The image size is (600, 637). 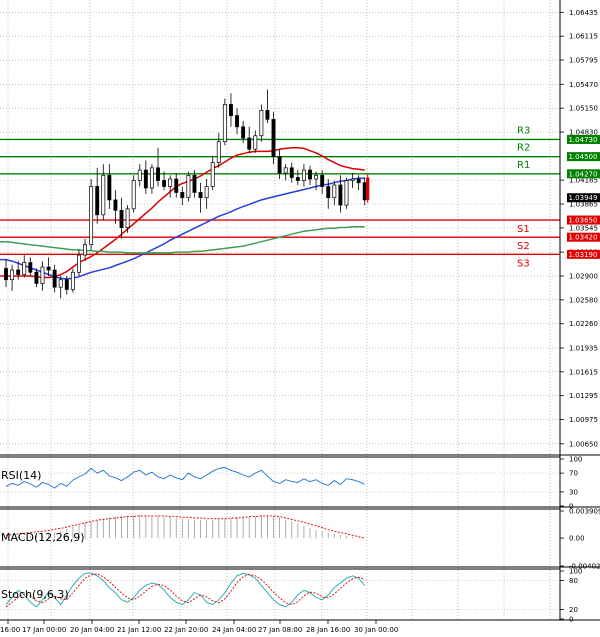 I want to click on candle-current, so click(x=368, y=188).